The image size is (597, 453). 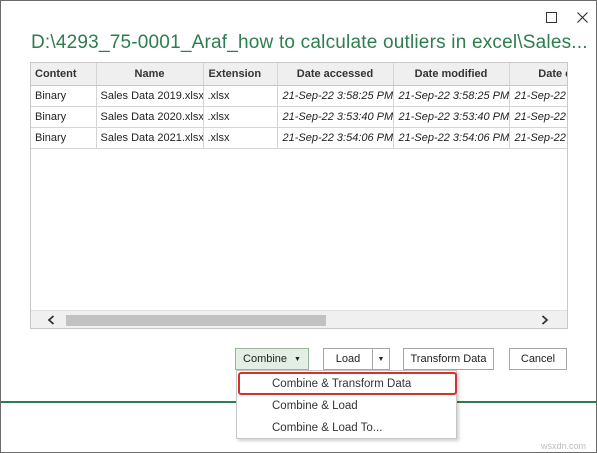 What do you see at coordinates (347, 383) in the screenshot?
I see `highlight-box` at bounding box center [347, 383].